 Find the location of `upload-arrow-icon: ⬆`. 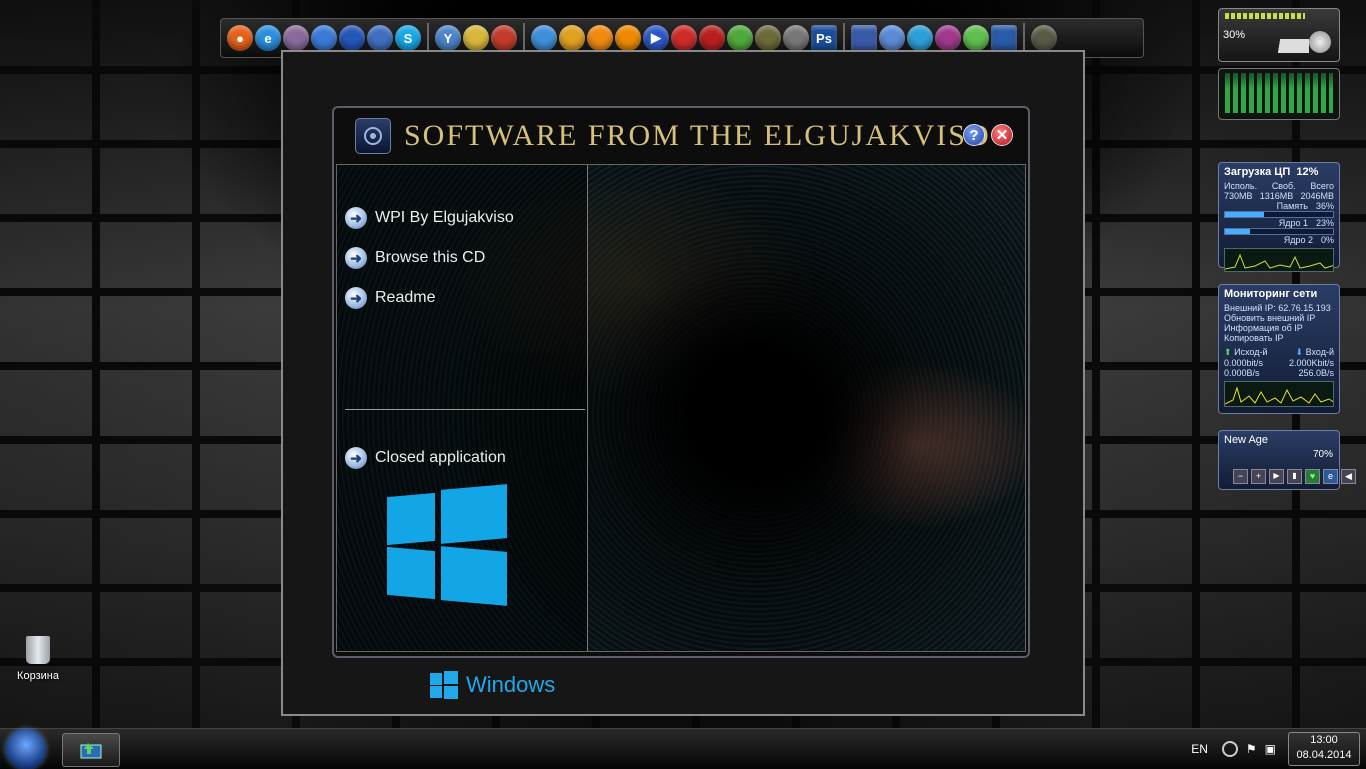

upload-arrow-icon: ⬆ is located at coordinates (1228, 352).